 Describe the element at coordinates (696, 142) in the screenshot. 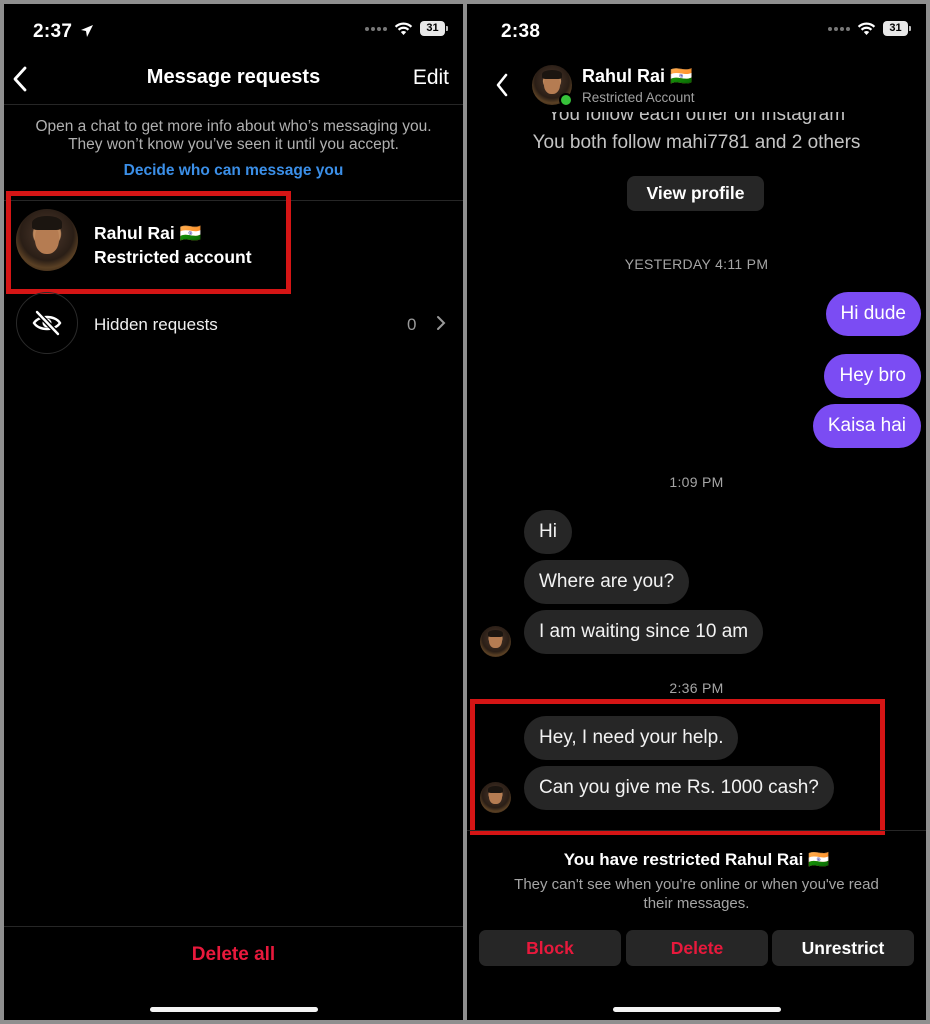

I see `mutual-followers-text: You both follow mahi7781 and 2 others` at that location.